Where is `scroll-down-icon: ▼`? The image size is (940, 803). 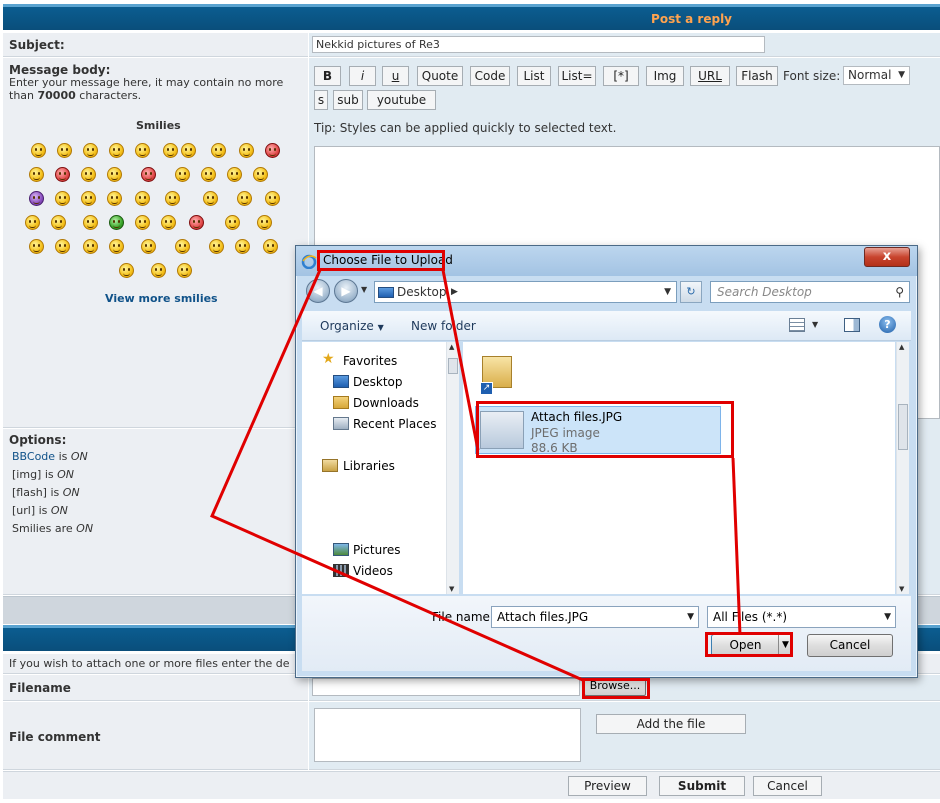
scroll-down-icon: ▼ is located at coordinates (901, 589).